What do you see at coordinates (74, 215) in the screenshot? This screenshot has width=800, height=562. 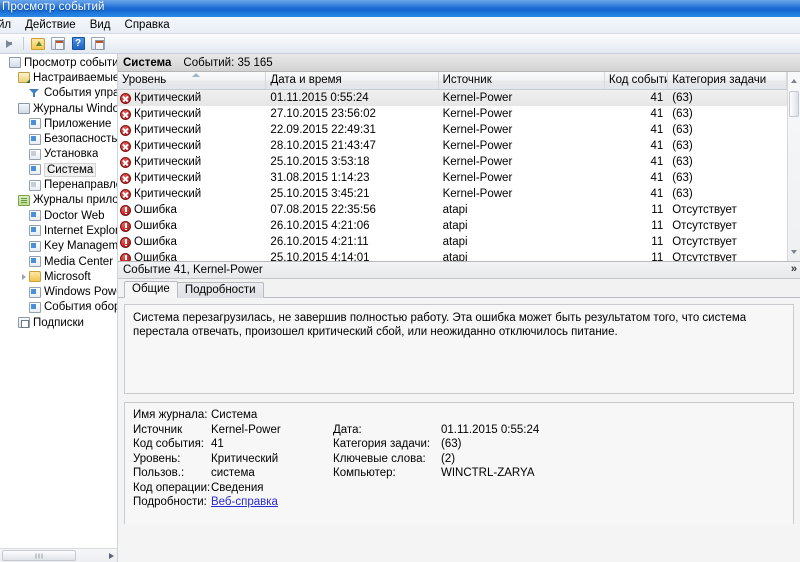 I see `sidebar-item-label: Doctor Web` at bounding box center [74, 215].